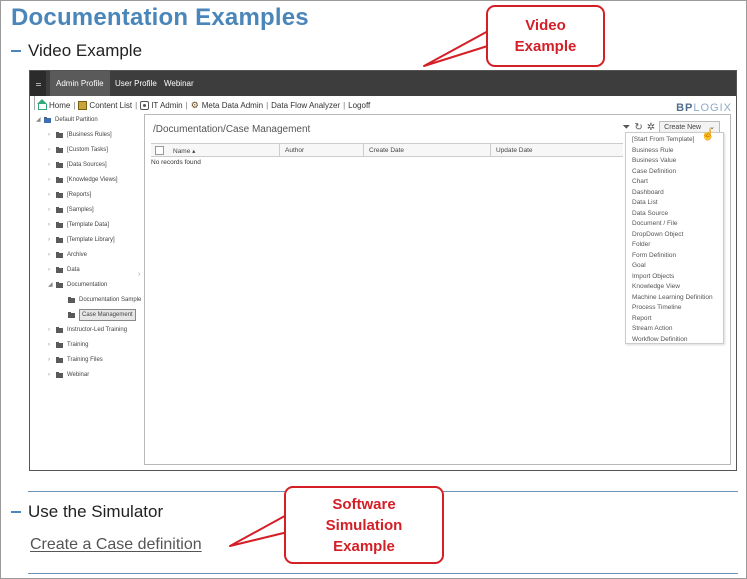  I want to click on tree-item: › [Custom Tasks], so click(78, 150).